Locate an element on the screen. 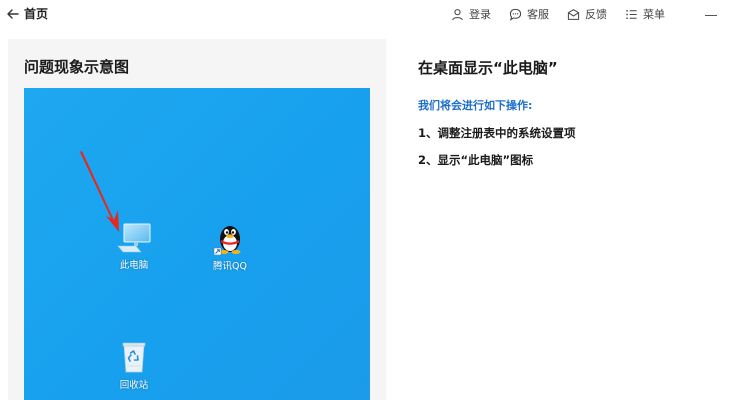 The width and height of the screenshot is (735, 400). back-arrow-icon is located at coordinates (13, 13).